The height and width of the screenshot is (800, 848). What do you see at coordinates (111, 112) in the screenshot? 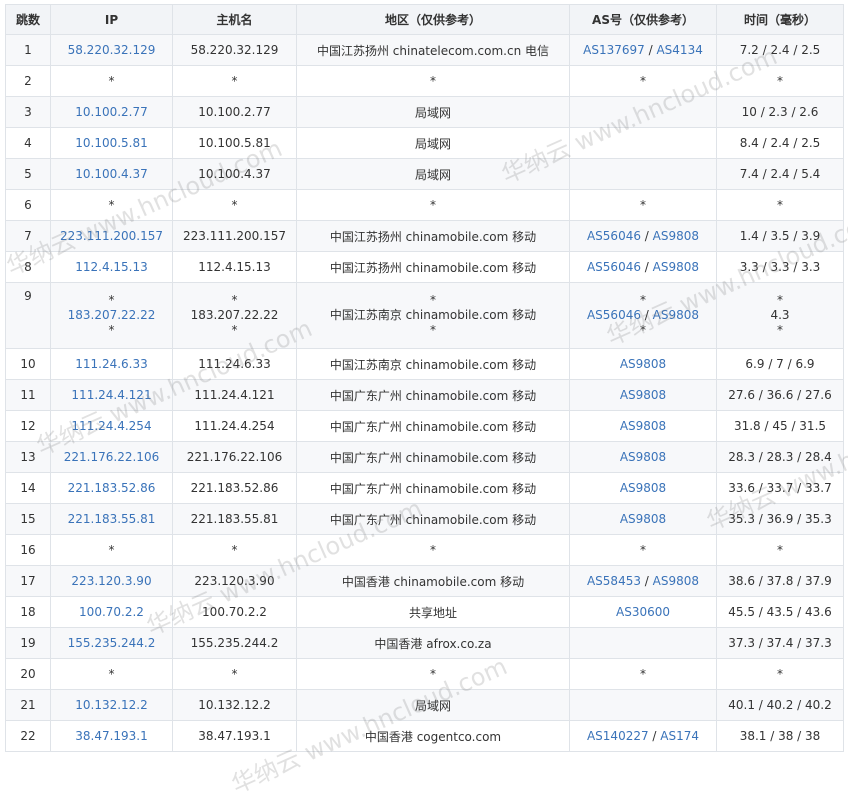
I see `ip-link: 10.100.2.77` at bounding box center [111, 112].